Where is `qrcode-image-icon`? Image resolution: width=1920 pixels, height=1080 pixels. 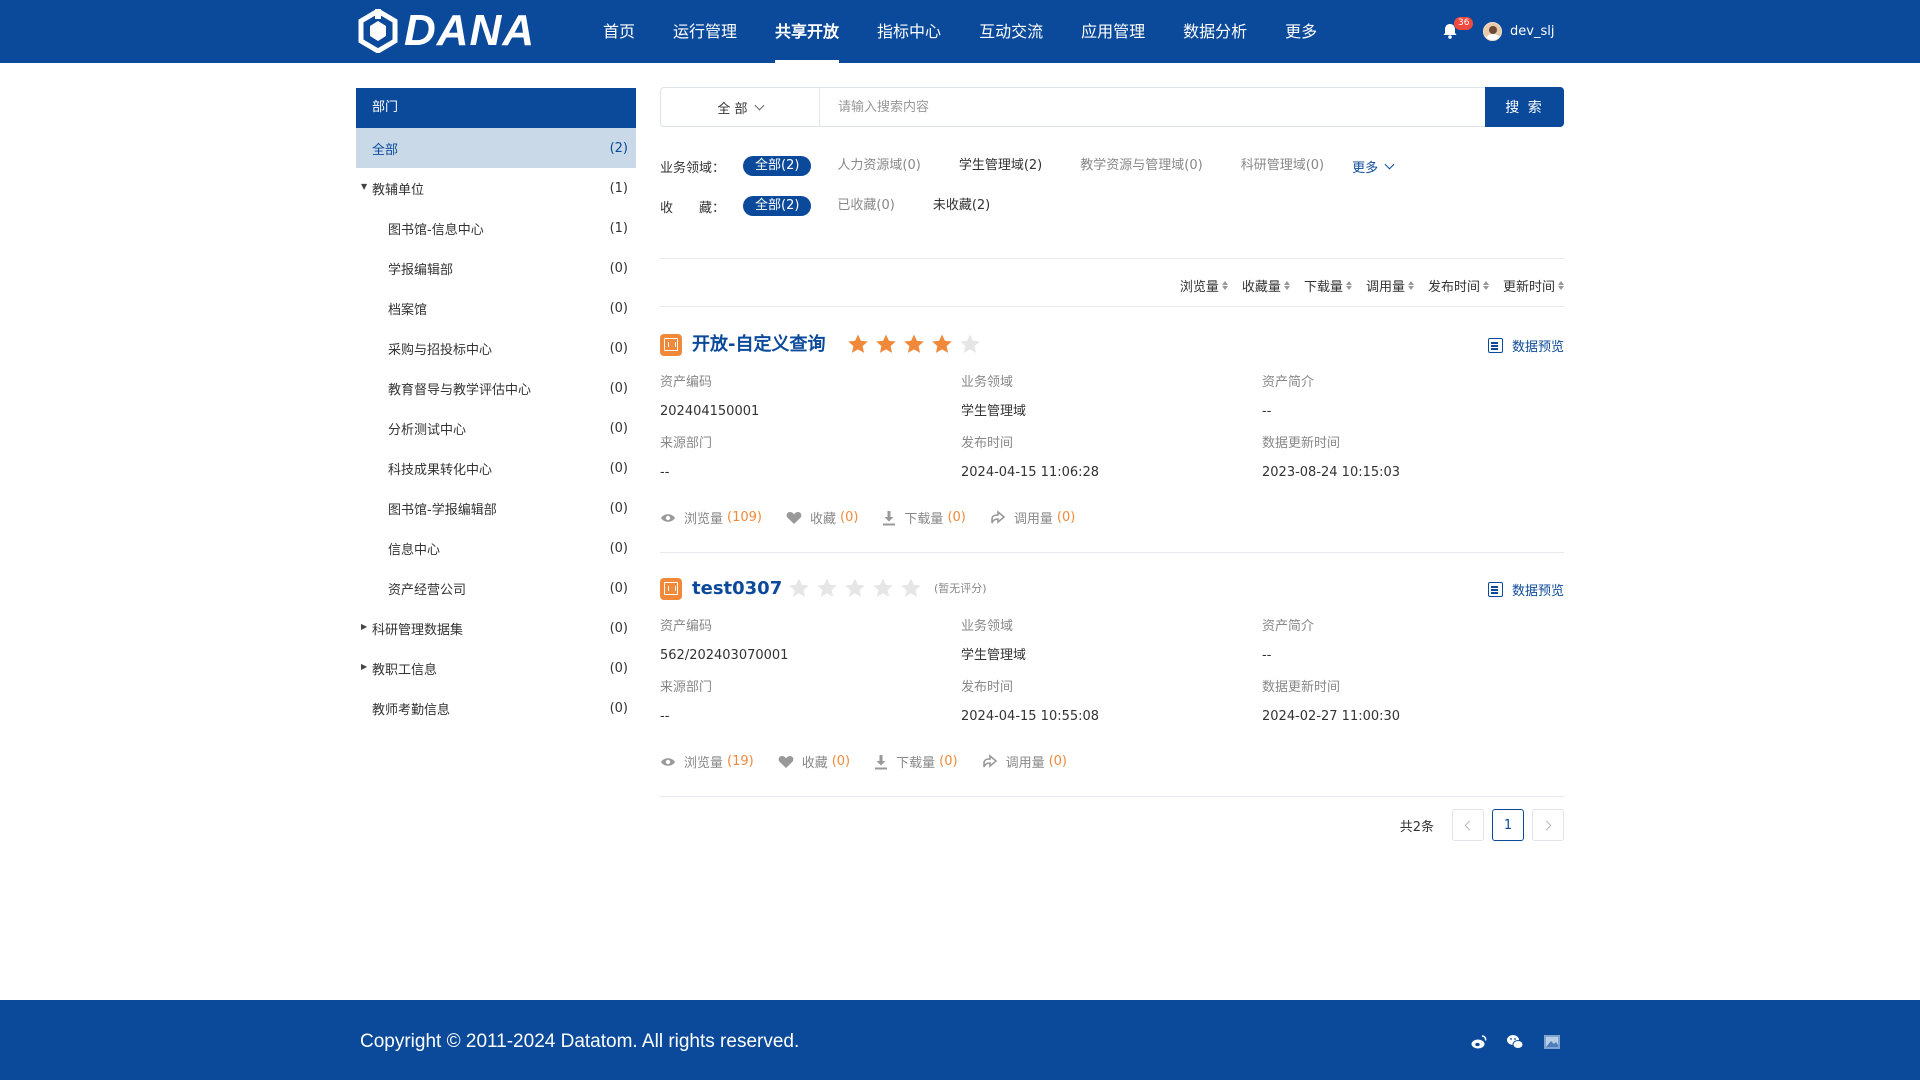
qrcode-image-icon is located at coordinates (1552, 1042).